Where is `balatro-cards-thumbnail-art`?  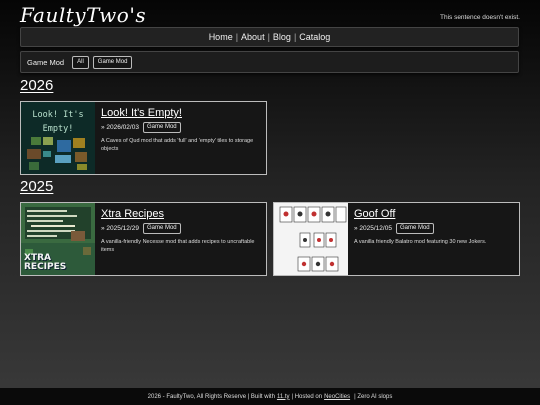 balatro-cards-thumbnail-art is located at coordinates (311, 239).